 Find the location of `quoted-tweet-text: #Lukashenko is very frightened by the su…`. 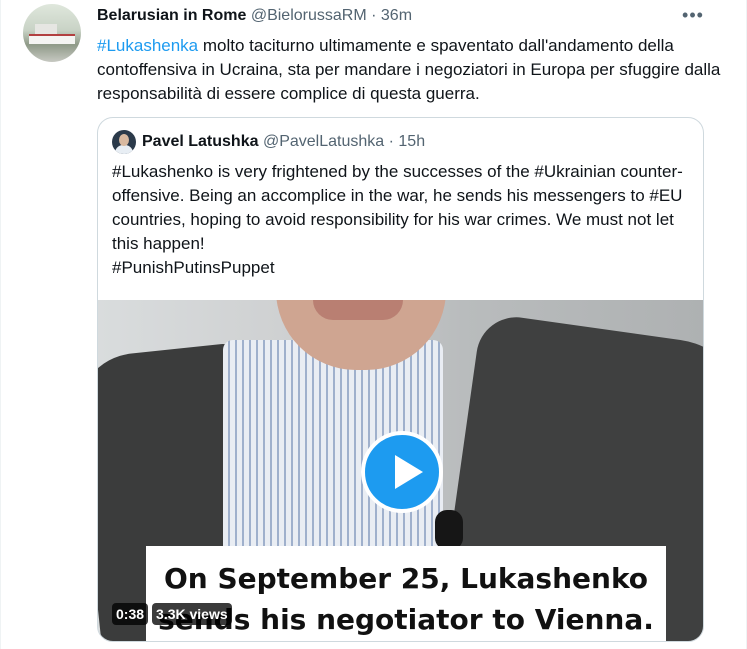

quoted-tweet-text: #Lukashenko is very frightened by the su… is located at coordinates (402, 220).